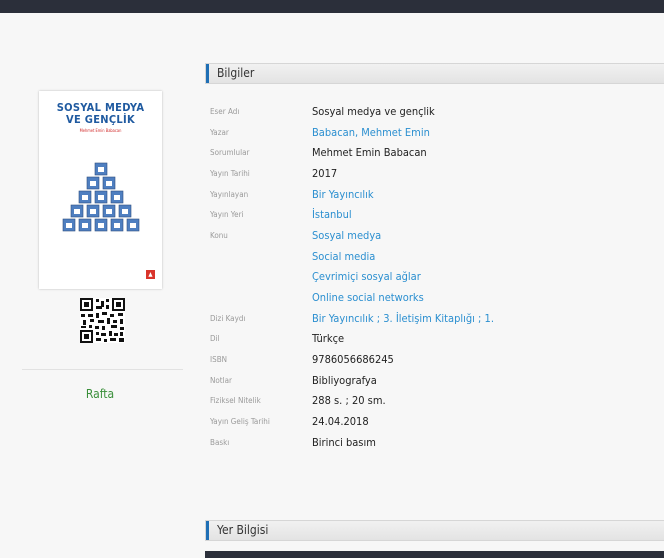  What do you see at coordinates (434, 132) in the screenshot?
I see `info-row: Yazar Babacan, Mehmet Emin` at bounding box center [434, 132].